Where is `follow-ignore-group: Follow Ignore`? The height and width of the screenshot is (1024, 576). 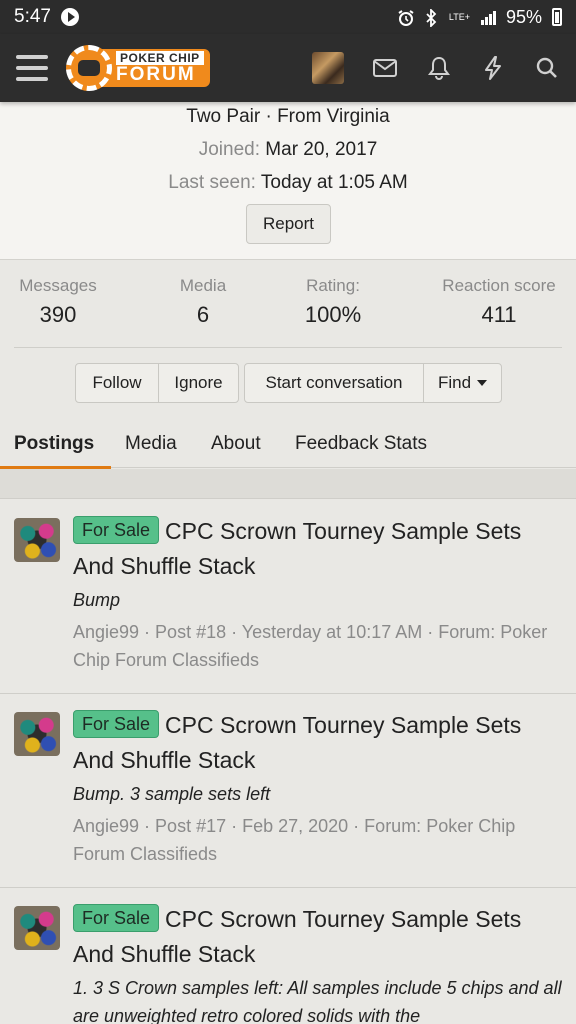 follow-ignore-group: Follow Ignore is located at coordinates (157, 383).